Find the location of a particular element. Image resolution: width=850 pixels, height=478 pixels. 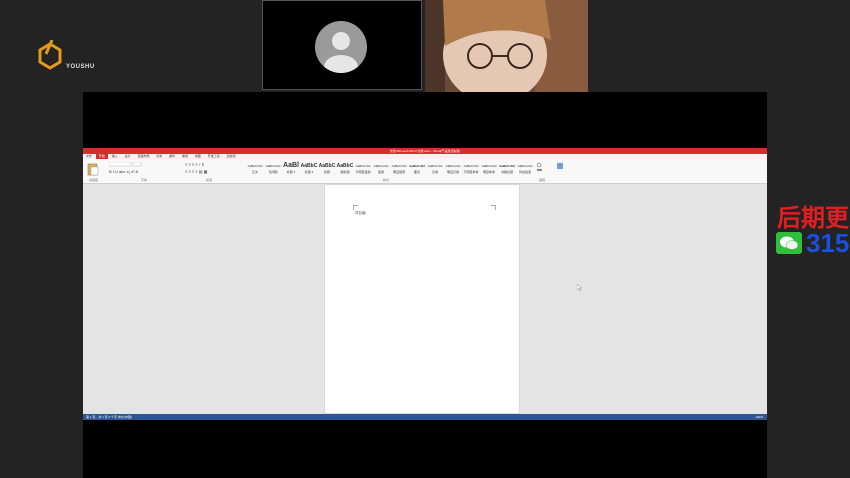

style-normal: AaBbCcDd 正文 is located at coordinates (255, 169).